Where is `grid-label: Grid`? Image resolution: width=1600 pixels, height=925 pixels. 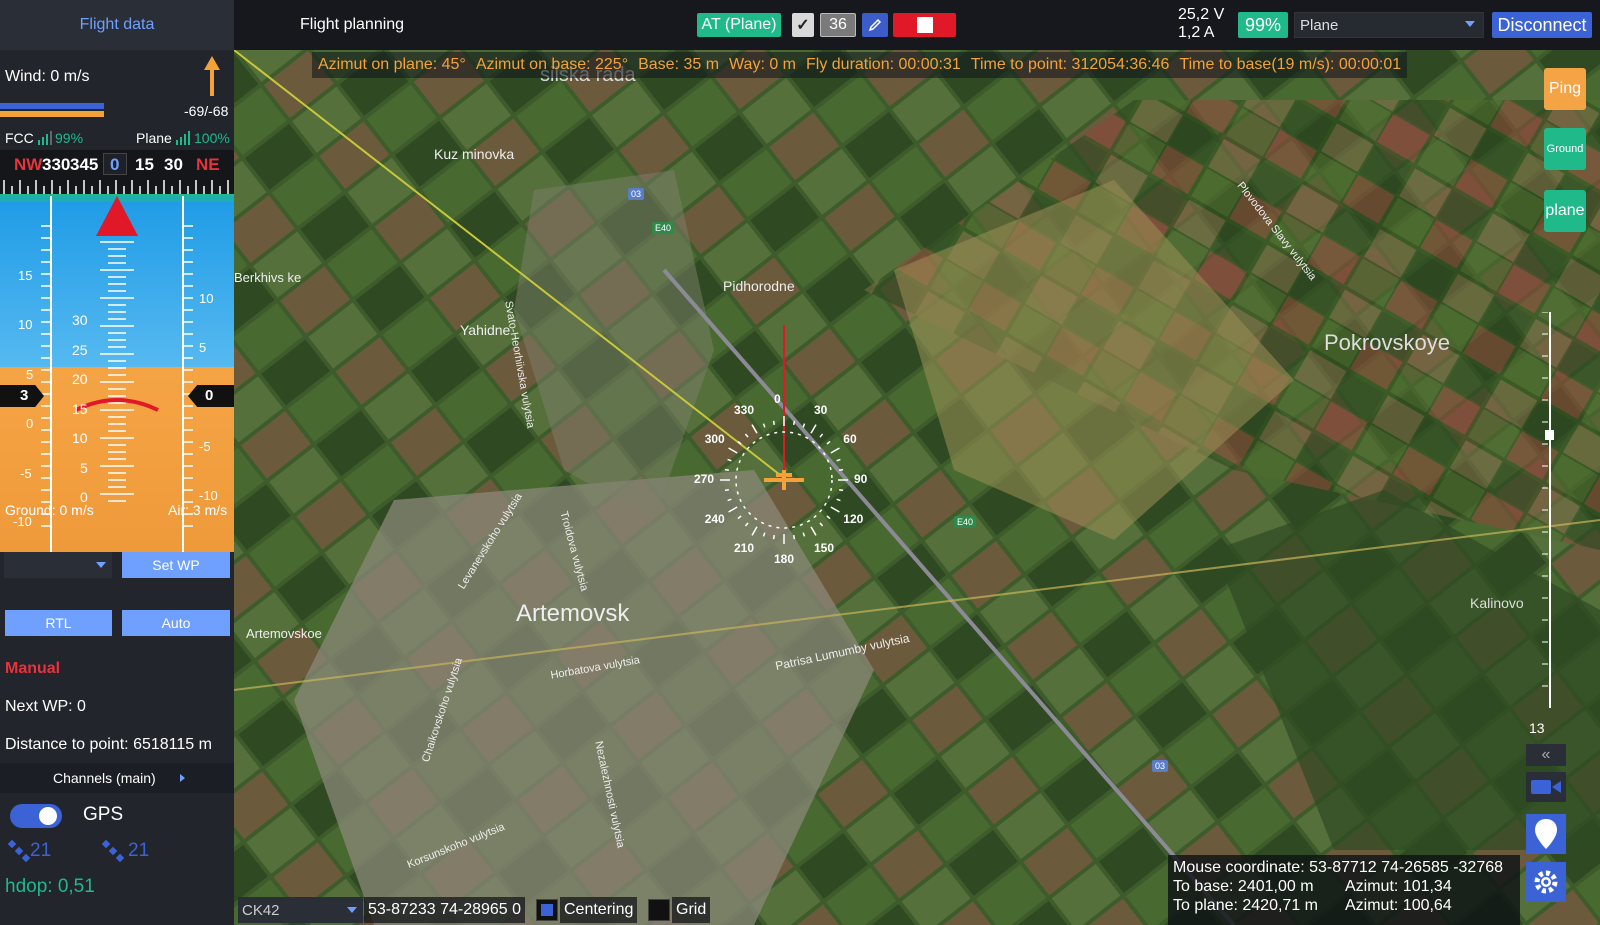
grid-label: Grid is located at coordinates (691, 910).